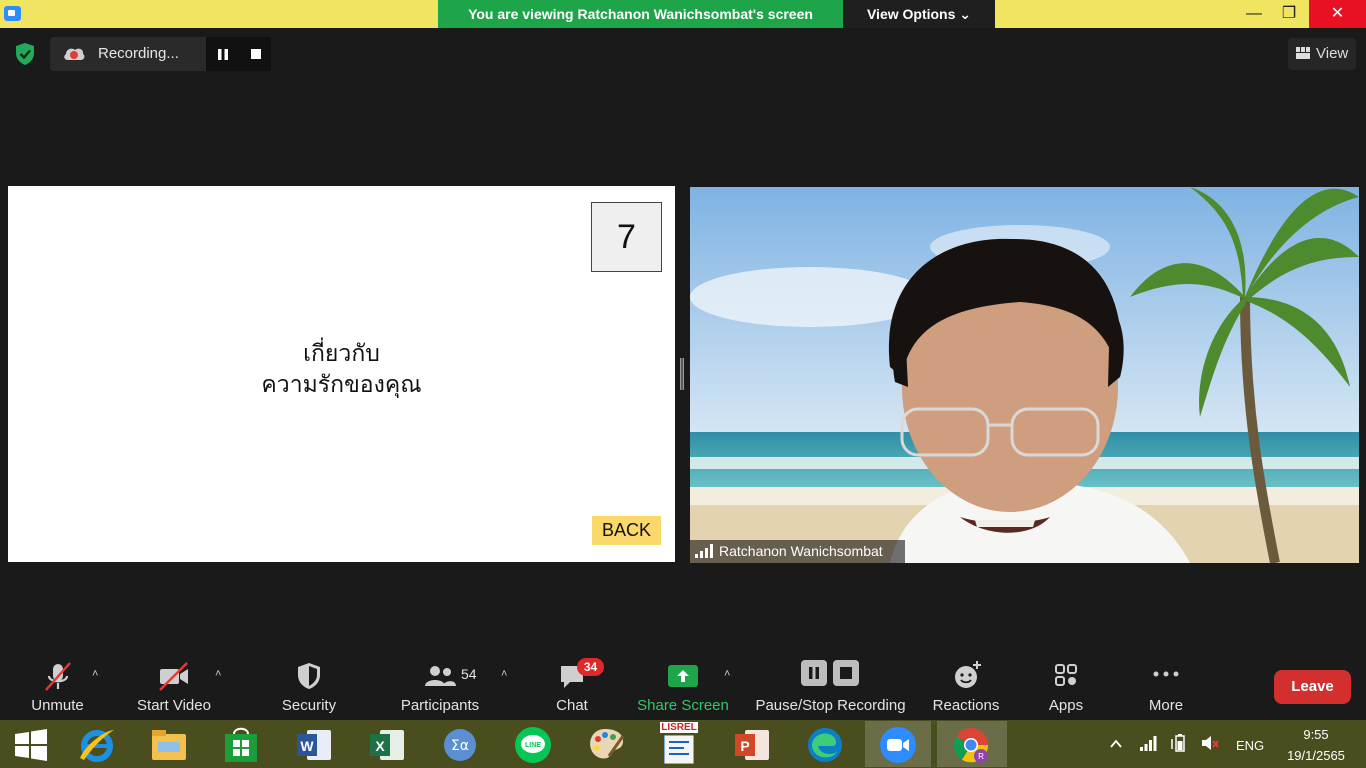 The width and height of the screenshot is (1366, 768). Describe the element at coordinates (440, 676) in the screenshot. I see `participants-icon` at that location.